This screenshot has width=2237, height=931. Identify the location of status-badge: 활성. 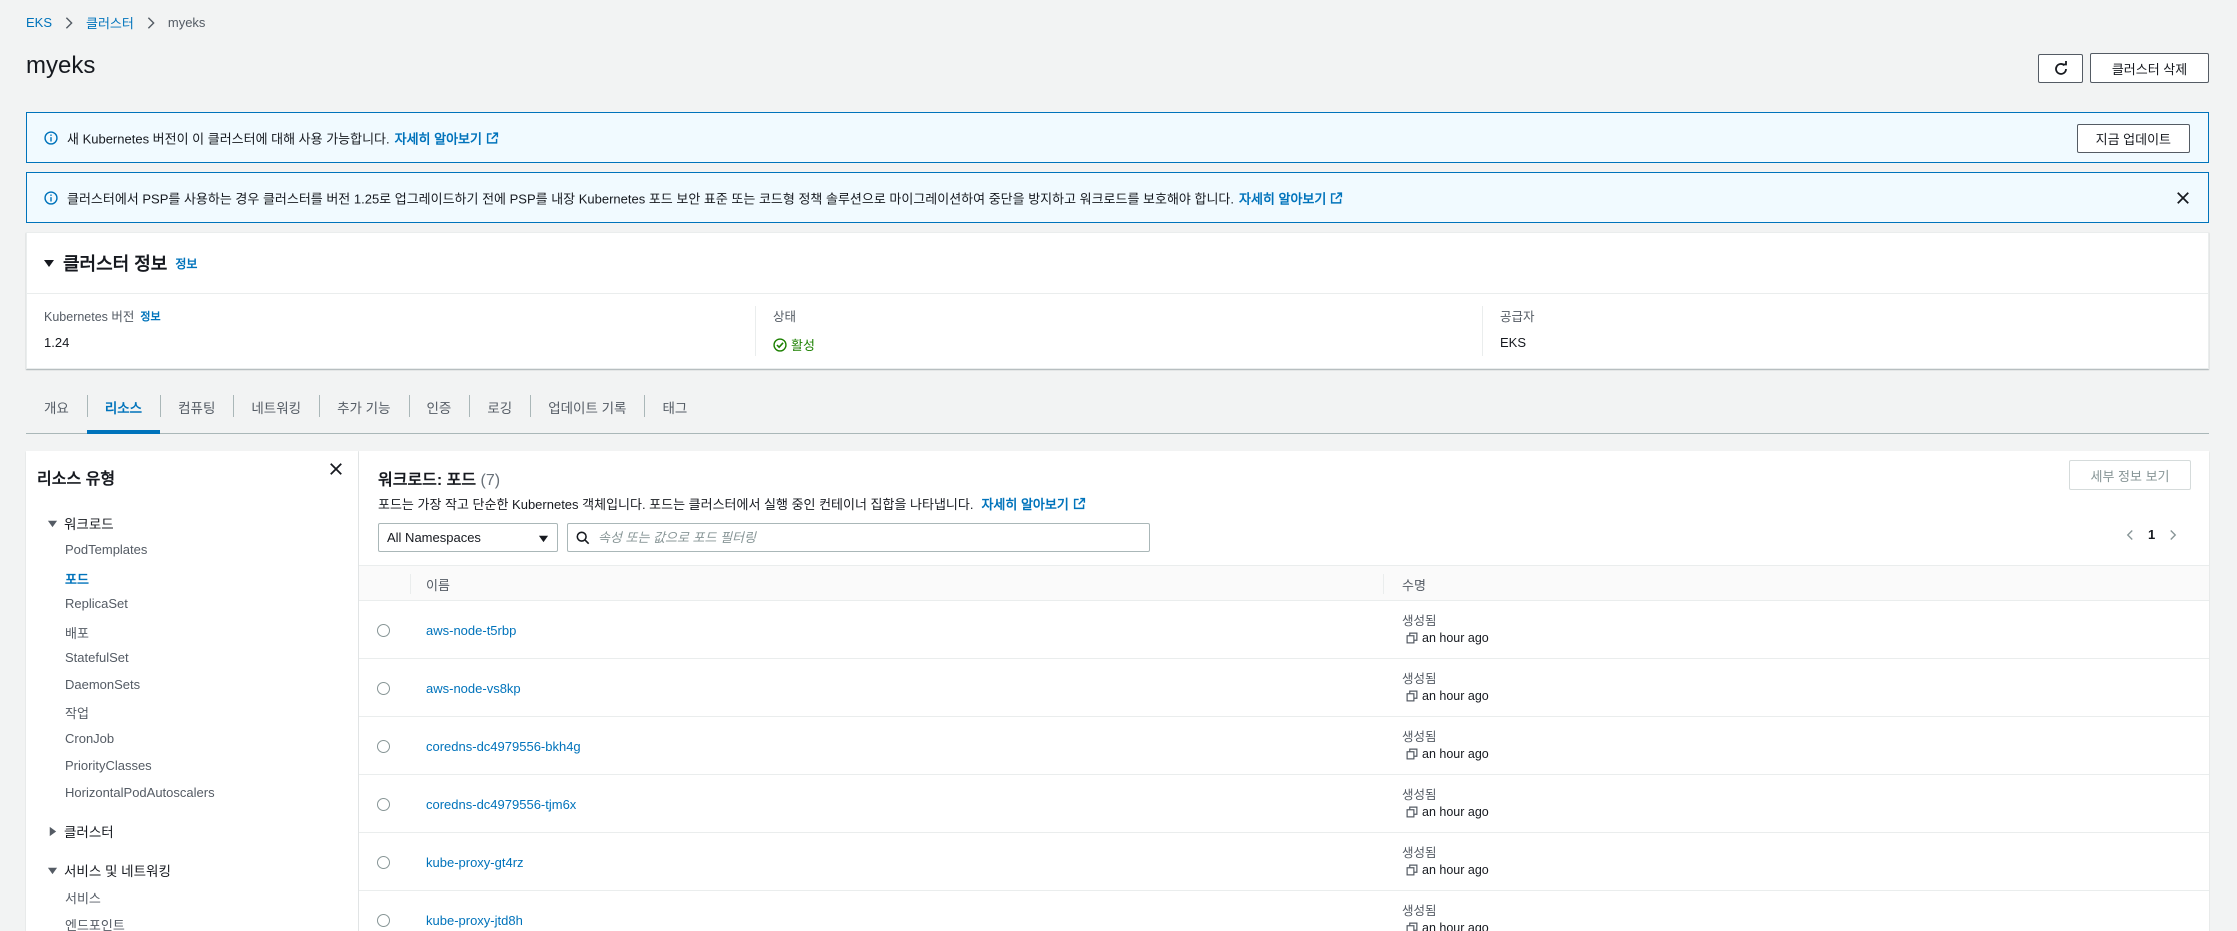
(794, 344).